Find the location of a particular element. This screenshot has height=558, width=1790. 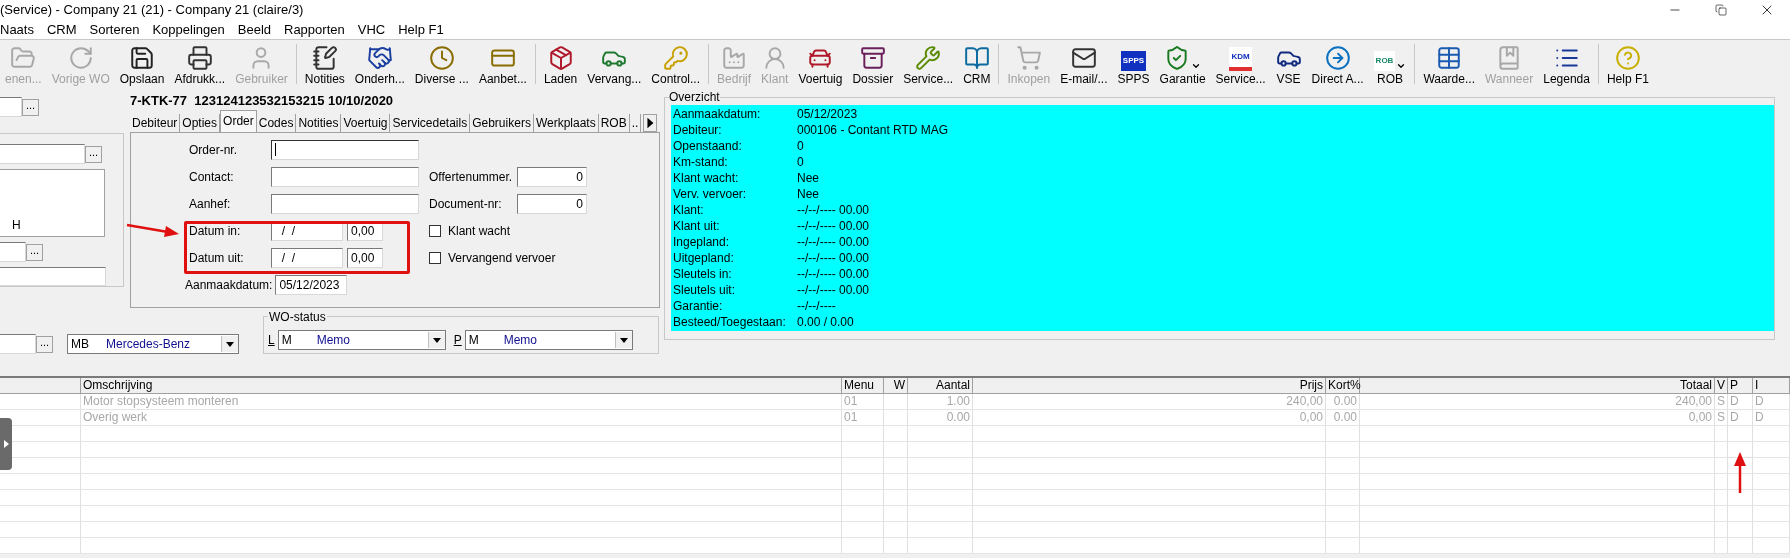

field-label: Offertenummer. is located at coordinates (471, 177).